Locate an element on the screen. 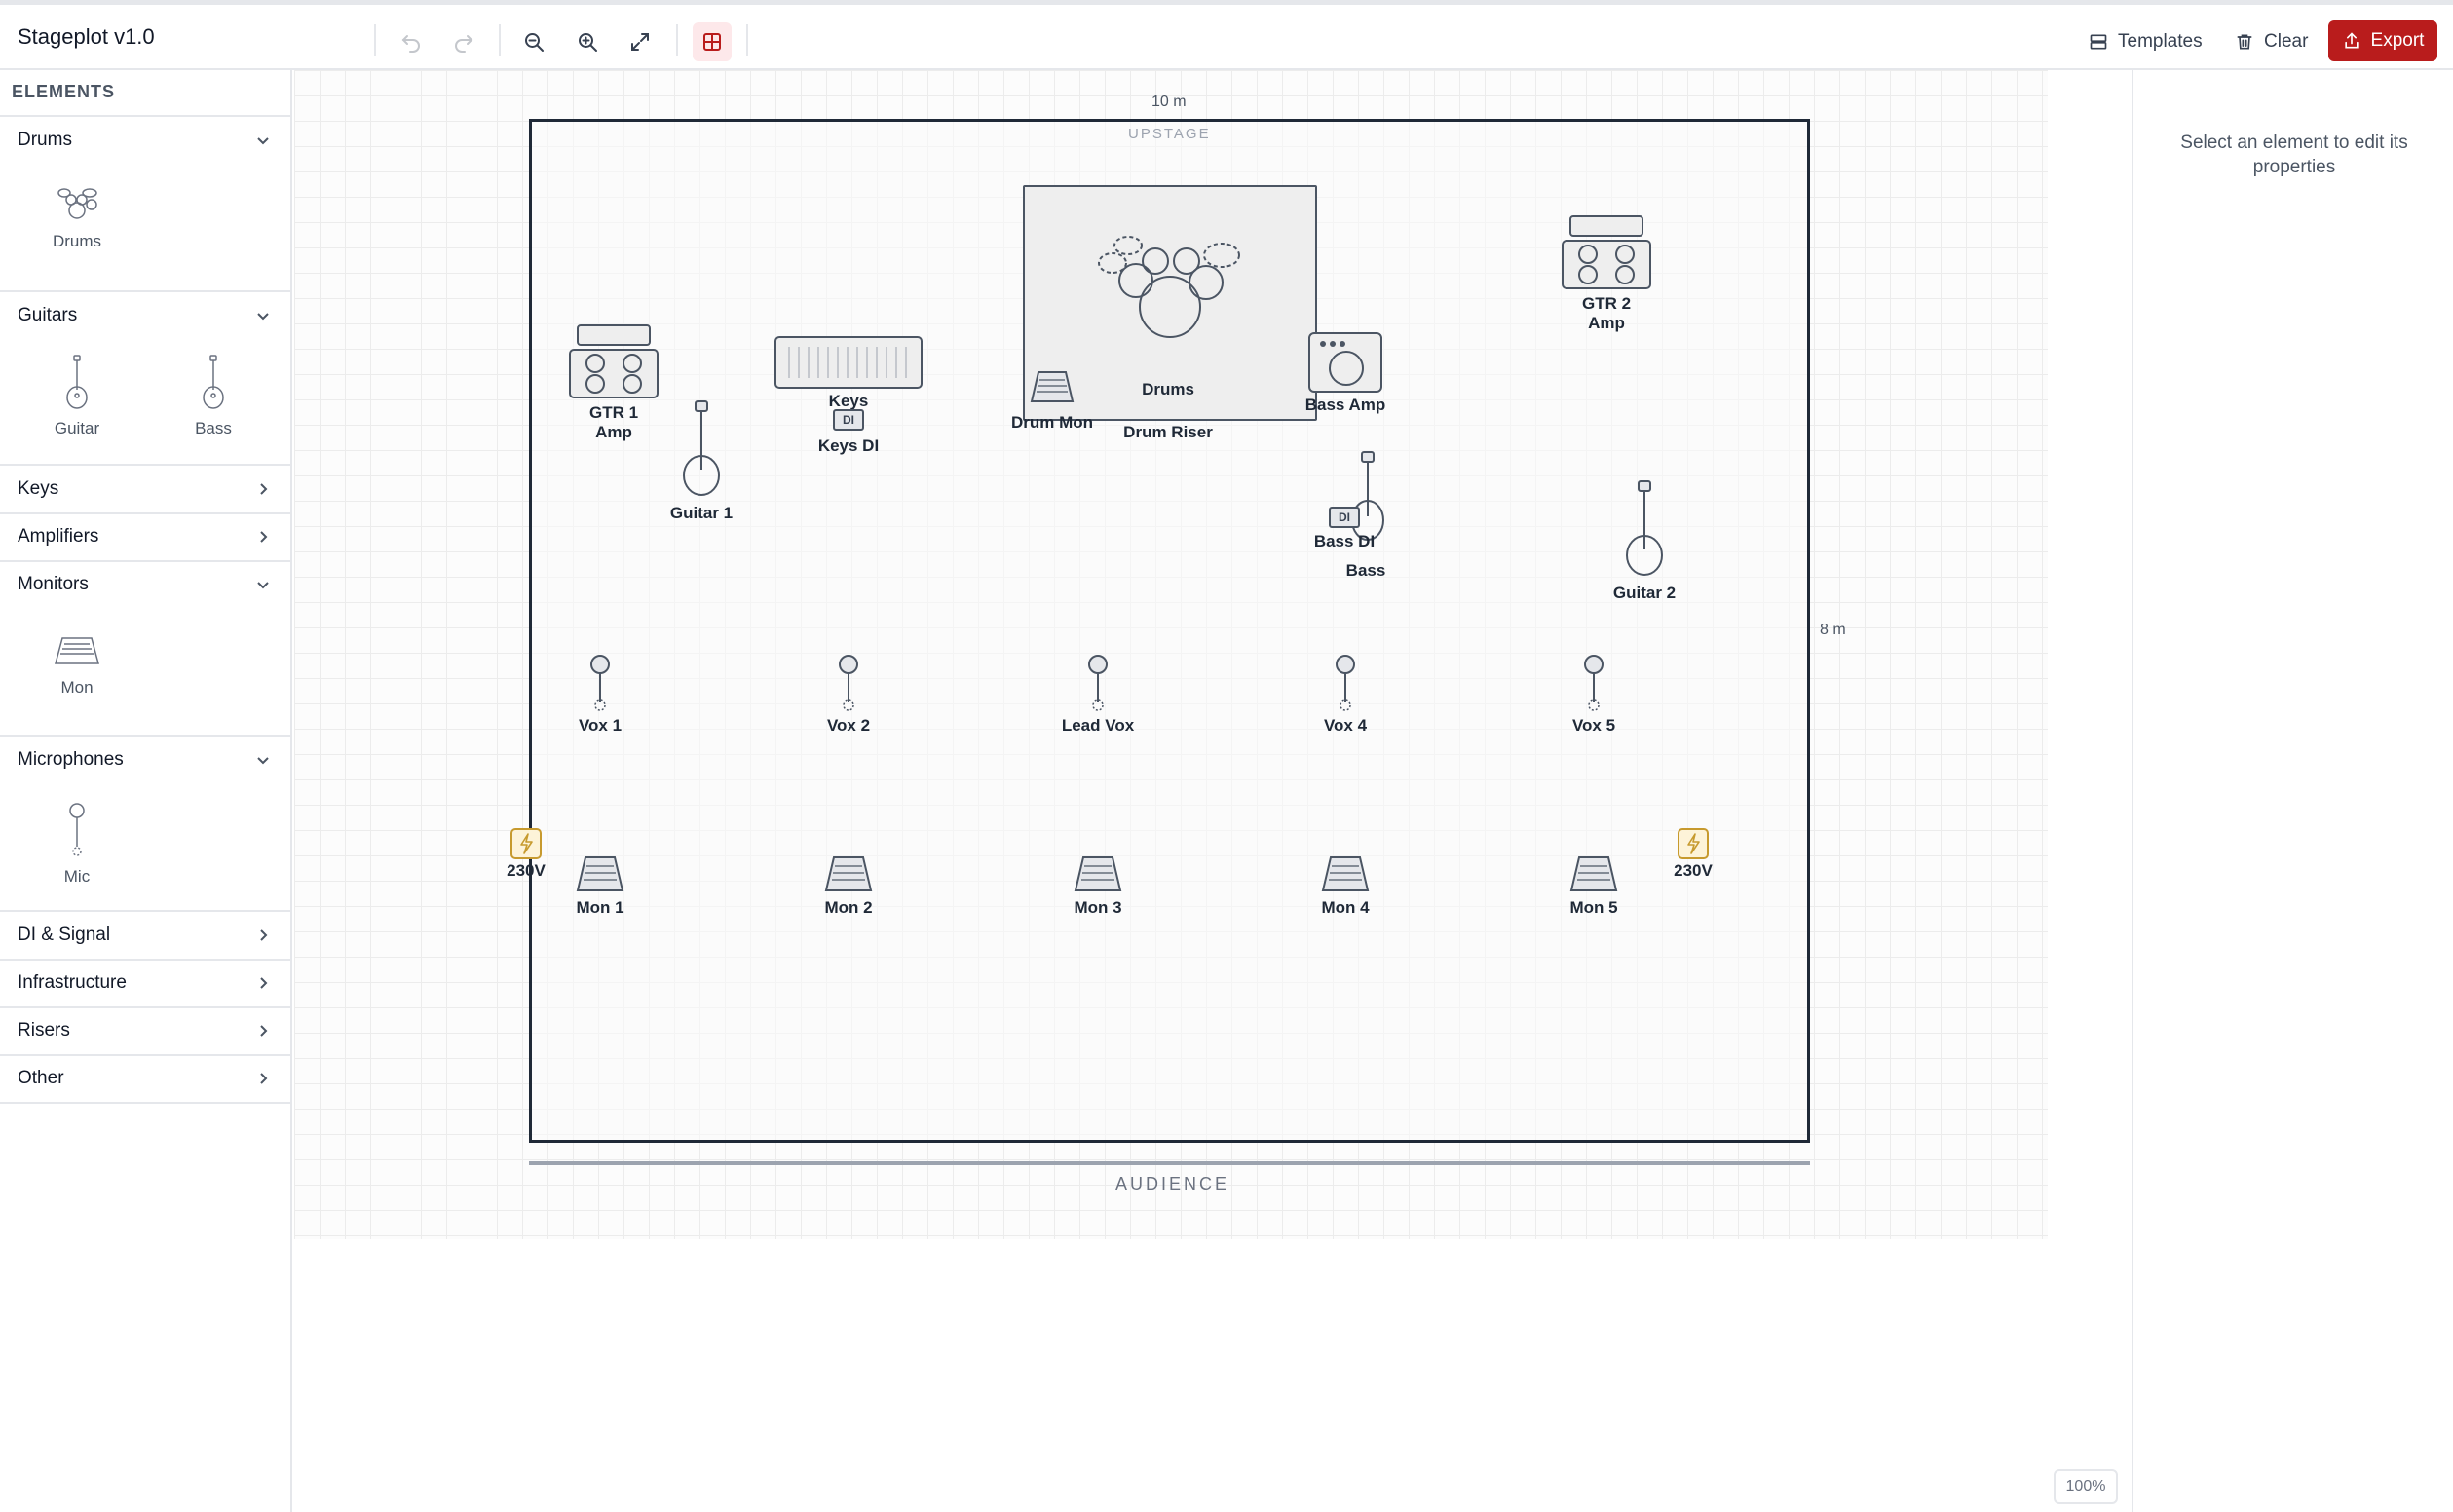 The image size is (2453, 1512). fit-to-screen-button is located at coordinates (640, 41).